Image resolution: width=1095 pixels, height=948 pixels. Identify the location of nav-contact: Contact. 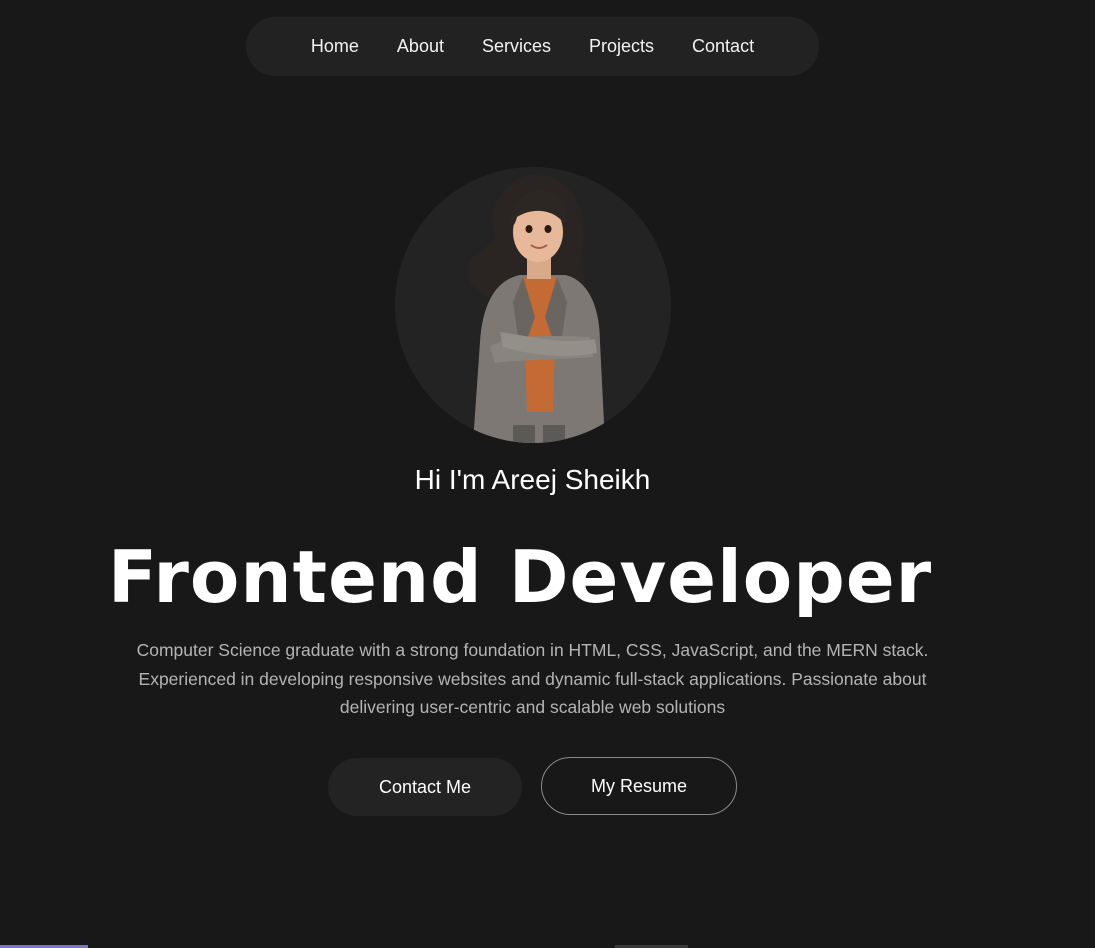
(723, 46).